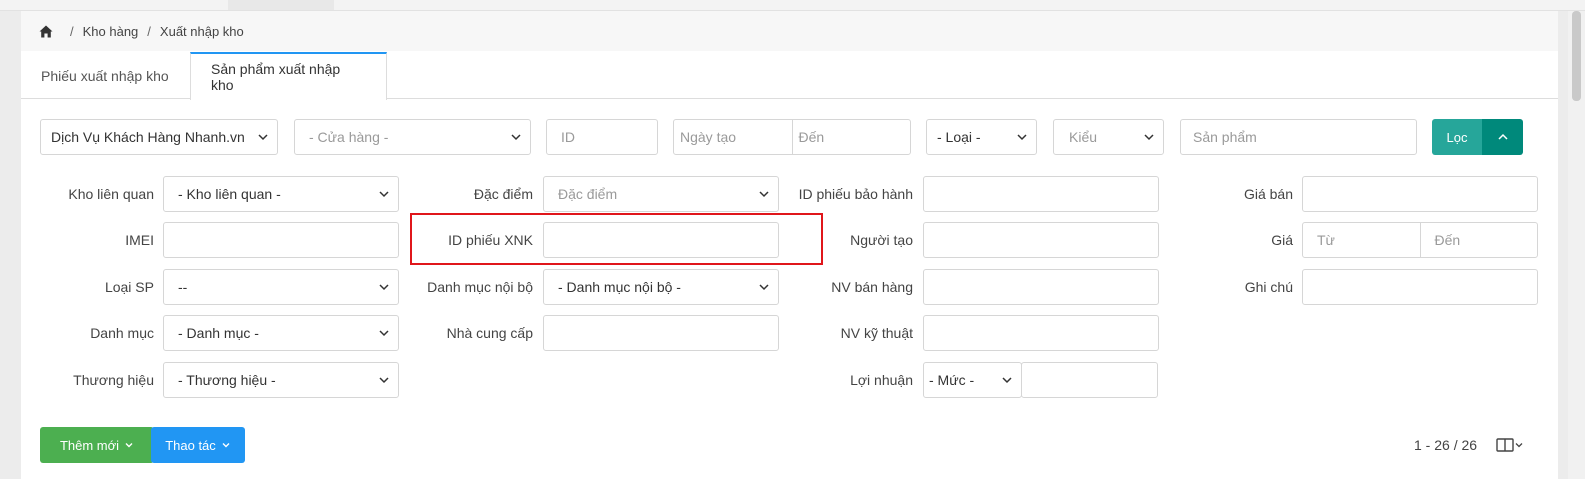 This screenshot has width=1585, height=479. Describe the element at coordinates (111, 194) in the screenshot. I see `related-warehouse-label: Kho liên quan` at that location.